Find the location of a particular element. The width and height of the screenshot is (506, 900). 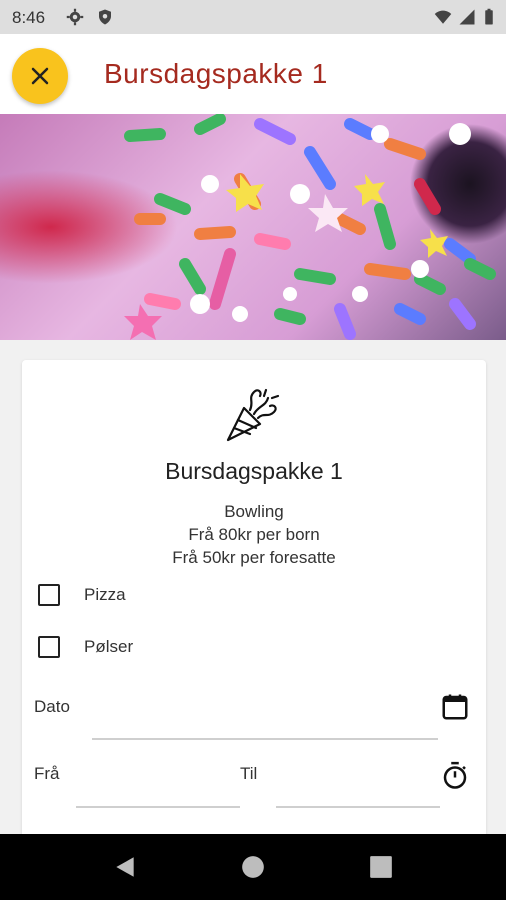

back-nav-icon is located at coordinates (125, 867).